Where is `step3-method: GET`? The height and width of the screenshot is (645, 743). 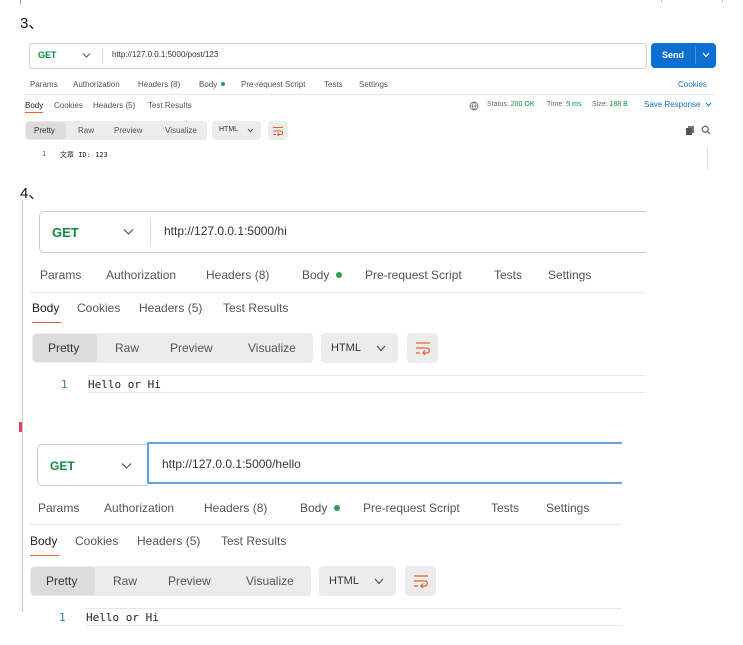
step3-method: GET is located at coordinates (47, 55).